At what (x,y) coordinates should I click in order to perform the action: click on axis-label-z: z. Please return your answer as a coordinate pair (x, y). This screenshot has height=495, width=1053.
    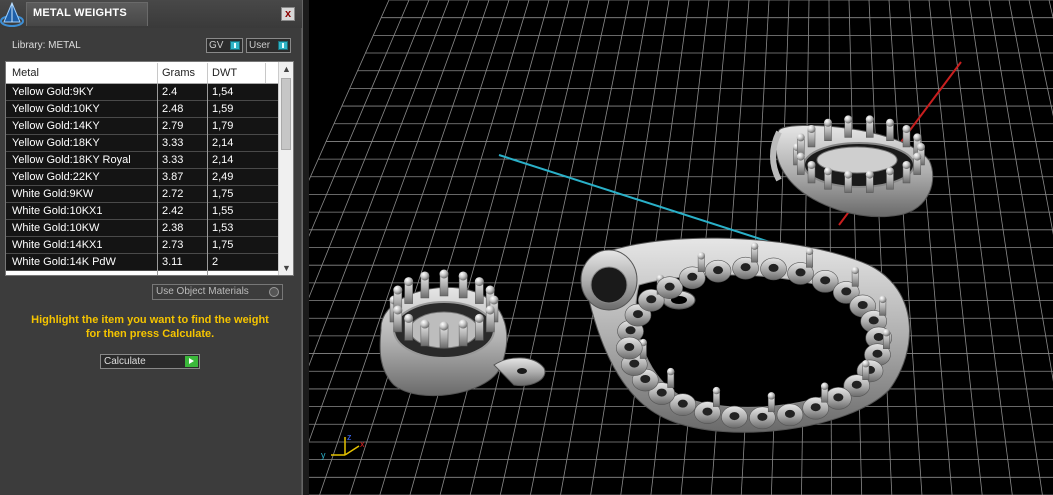
    Looking at the image, I should click on (349, 437).